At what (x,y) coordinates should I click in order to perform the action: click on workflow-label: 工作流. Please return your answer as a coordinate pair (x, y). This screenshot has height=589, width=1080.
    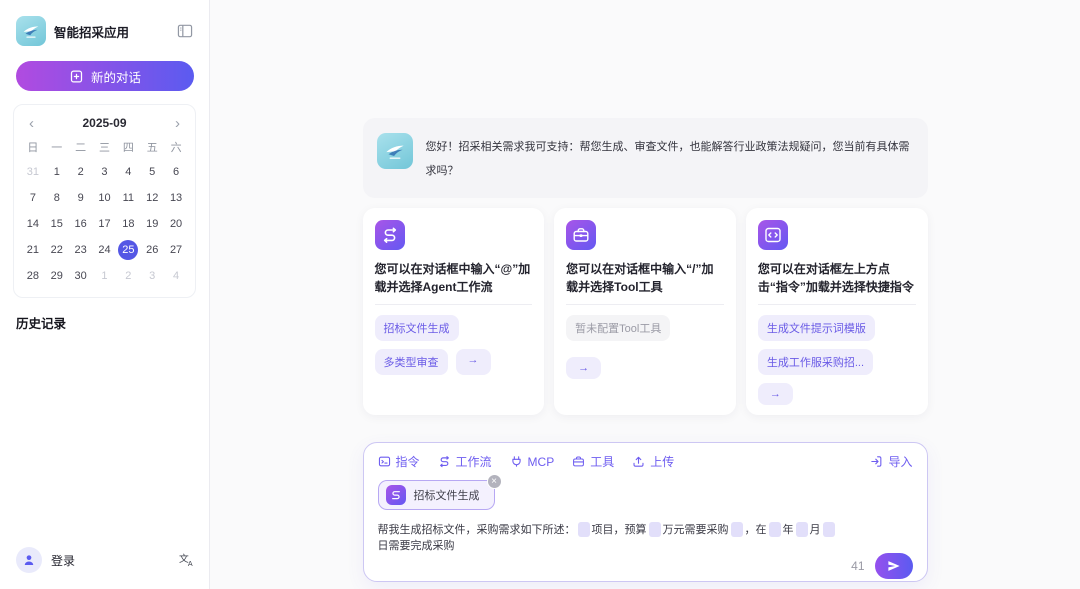
    Looking at the image, I should click on (473, 462).